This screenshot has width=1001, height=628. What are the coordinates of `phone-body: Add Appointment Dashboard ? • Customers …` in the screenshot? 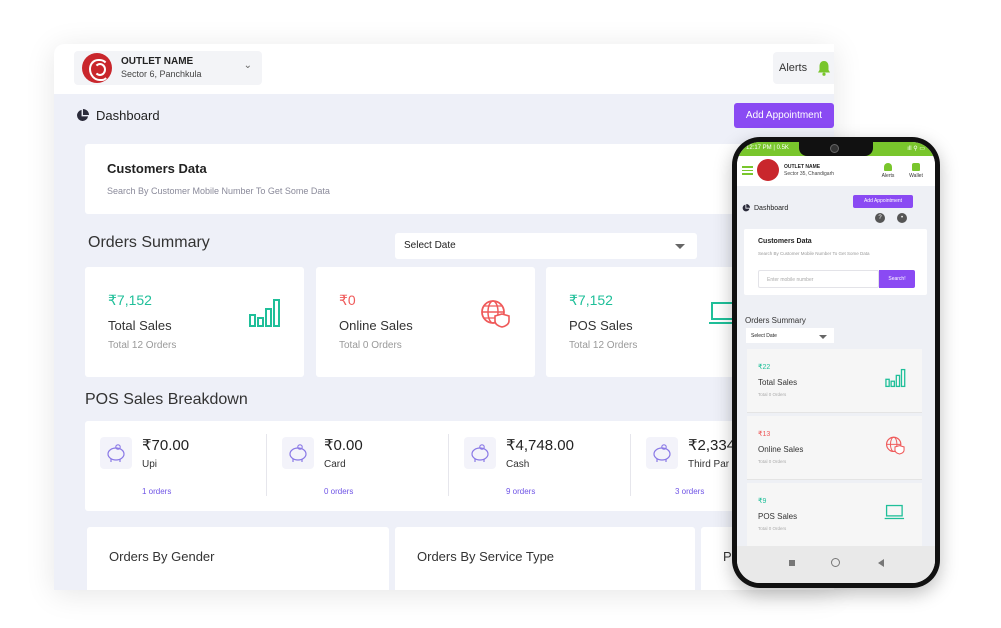 It's located at (836, 366).